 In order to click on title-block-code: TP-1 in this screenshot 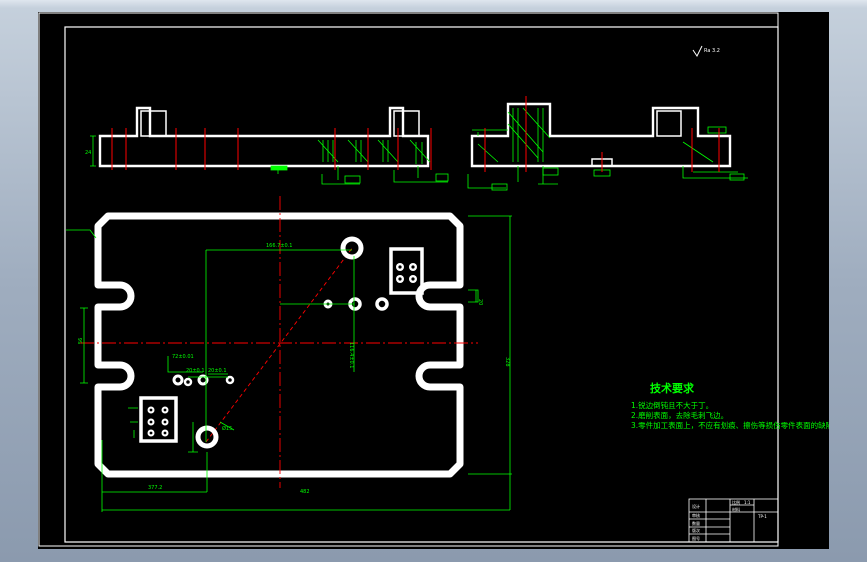, I will do `click(762, 516)`.